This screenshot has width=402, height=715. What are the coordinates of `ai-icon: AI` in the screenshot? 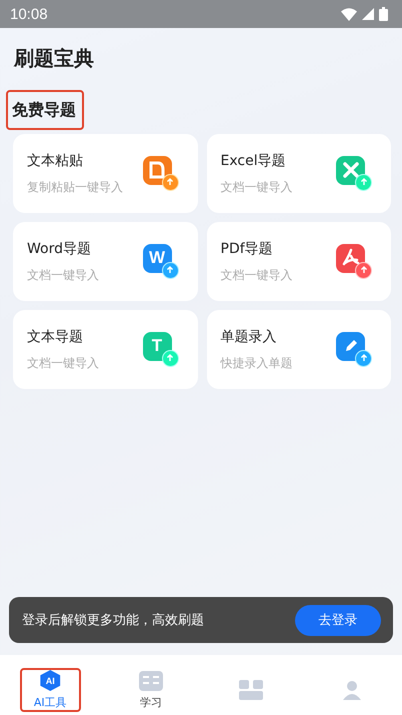 It's located at (50, 680).